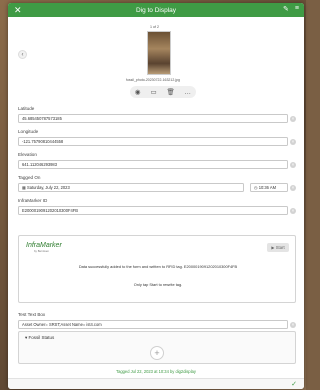  Describe the element at coordinates (32, 314) in the screenshot. I see `test-text-box-label: Test Text Box` at that location.